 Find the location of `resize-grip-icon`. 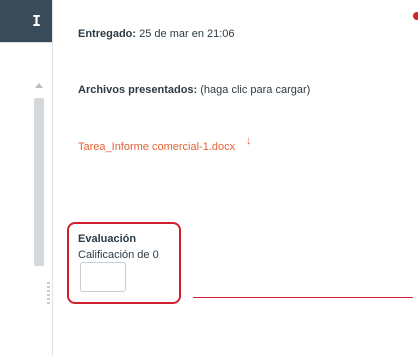

resize-grip-icon is located at coordinates (48, 293).